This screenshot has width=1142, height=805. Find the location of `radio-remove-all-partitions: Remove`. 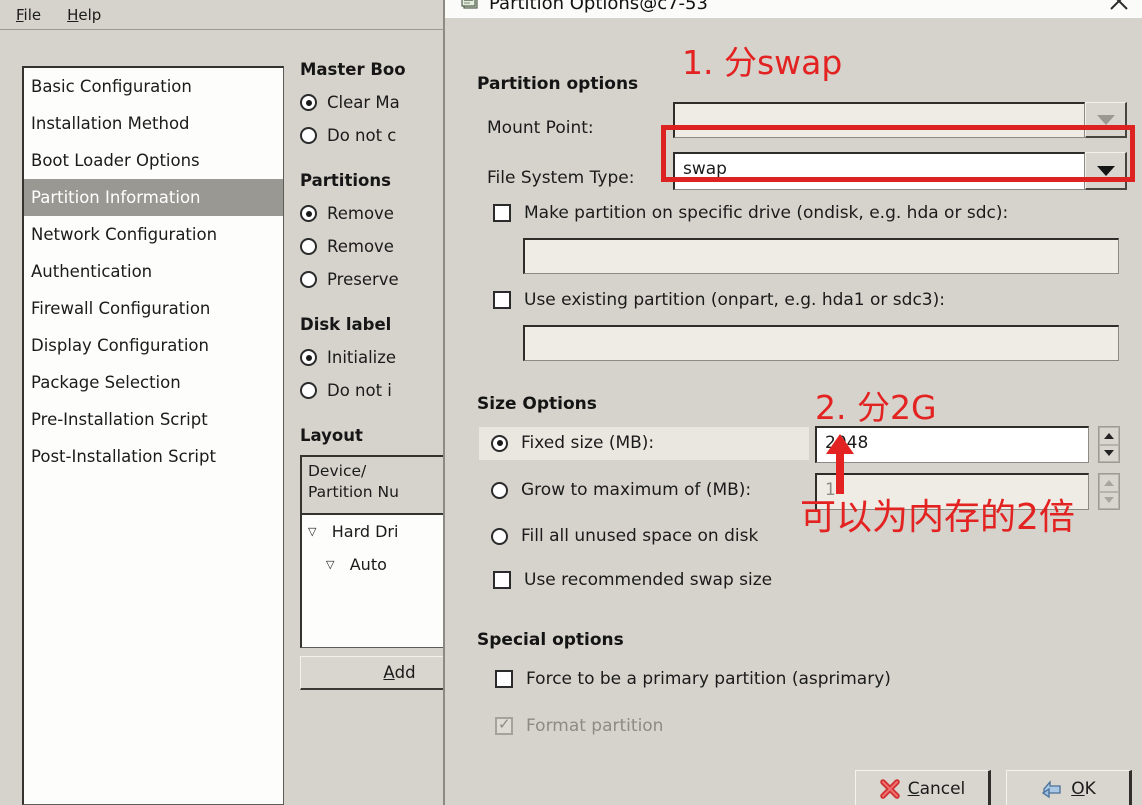

radio-remove-all-partitions: Remove is located at coordinates (380, 213).